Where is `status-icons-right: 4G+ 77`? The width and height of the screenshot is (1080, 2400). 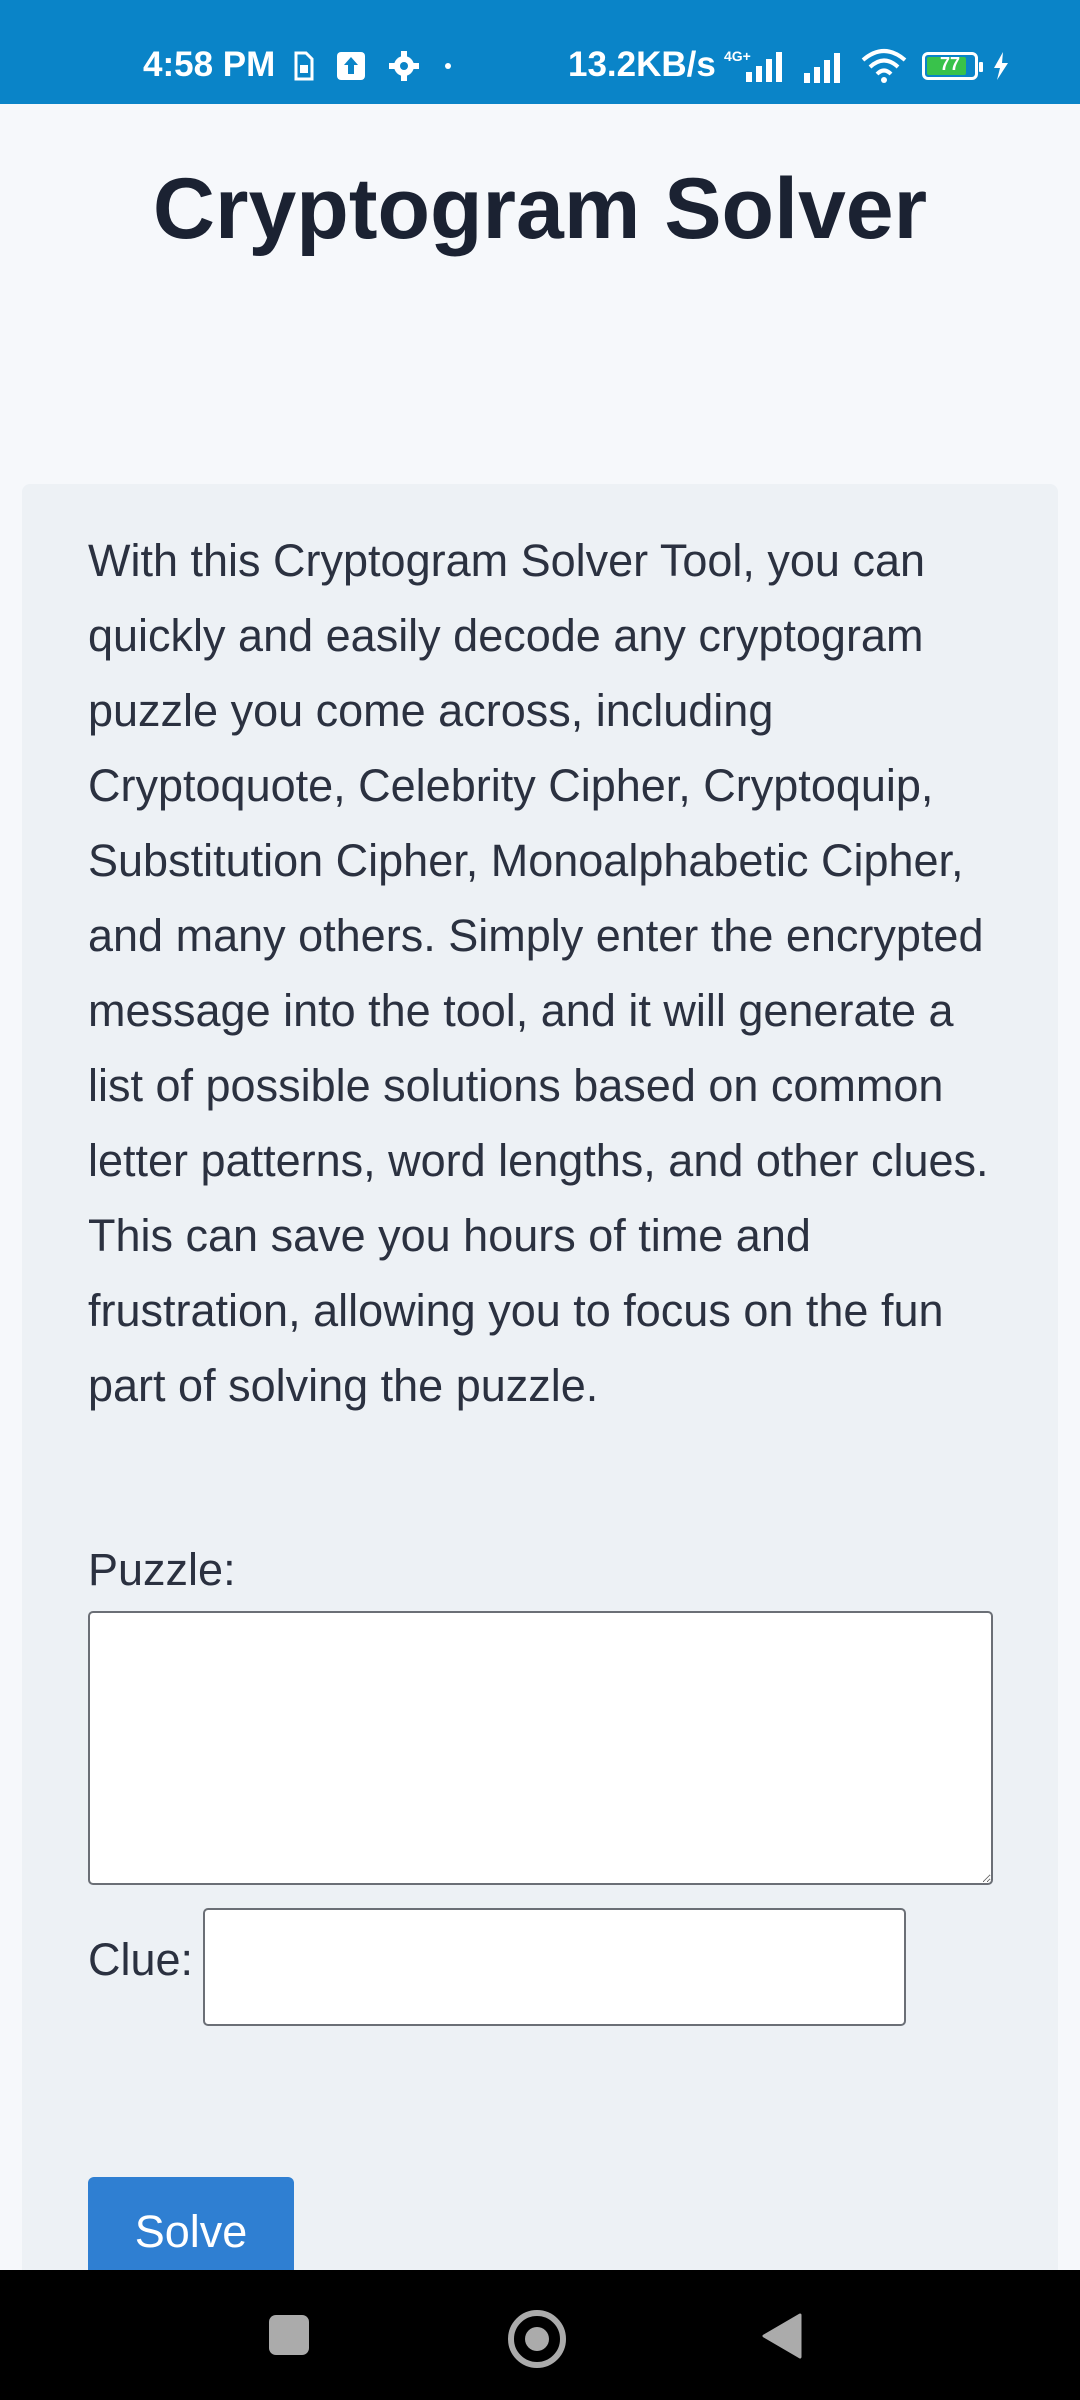 status-icons-right: 4G+ 77 is located at coordinates (866, 66).